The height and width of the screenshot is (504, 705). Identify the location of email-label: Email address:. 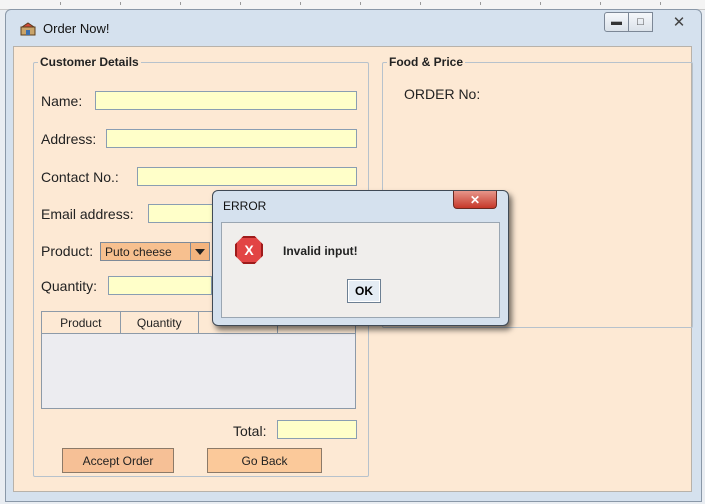
(87, 214).